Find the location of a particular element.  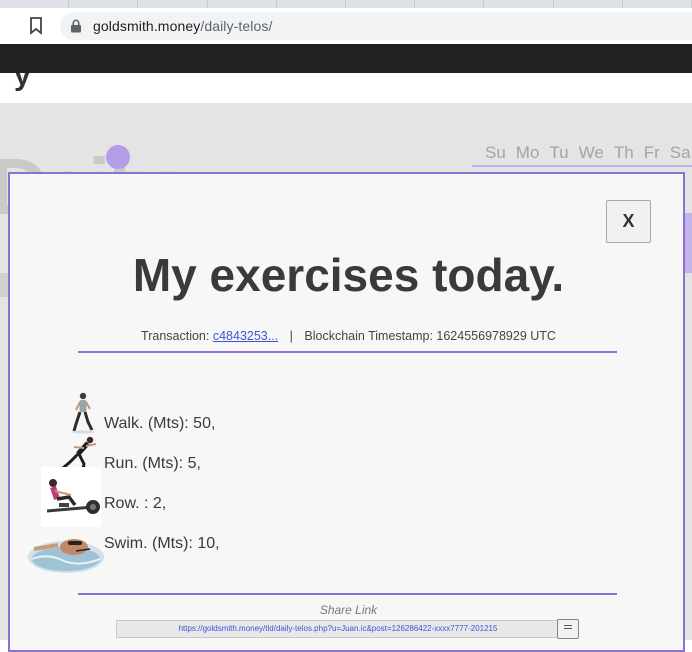

walker-image is located at coordinates (83, 413).